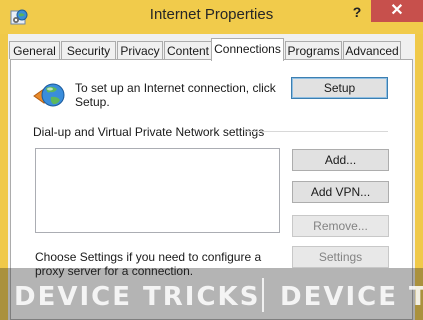 The width and height of the screenshot is (423, 320). I want to click on close-icon: ✕, so click(397, 10).